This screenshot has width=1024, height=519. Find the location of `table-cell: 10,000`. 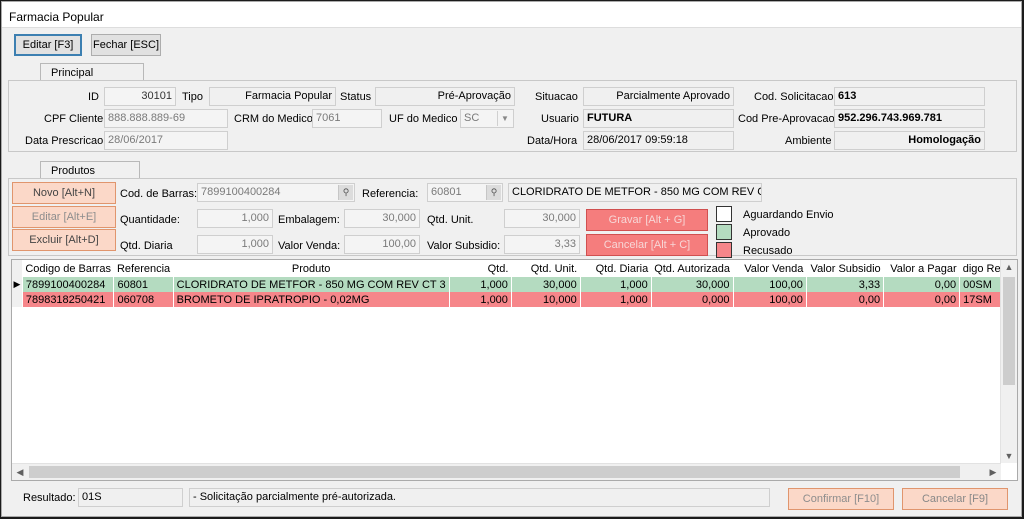

table-cell: 10,000 is located at coordinates (546, 299).